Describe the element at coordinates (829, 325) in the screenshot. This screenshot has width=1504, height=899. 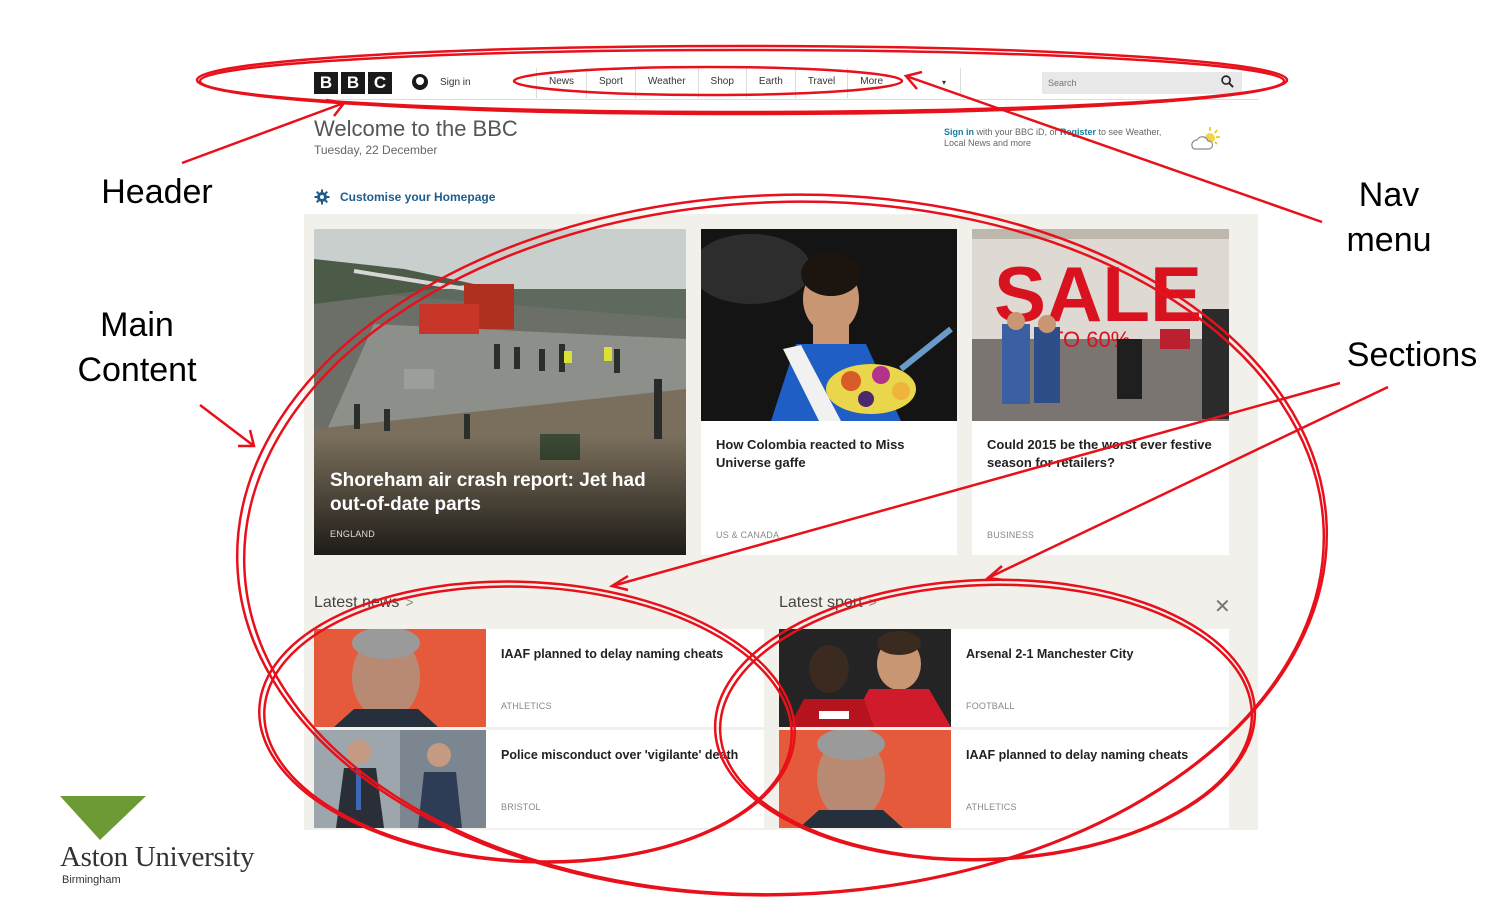
I see `miss-universe-image` at that location.